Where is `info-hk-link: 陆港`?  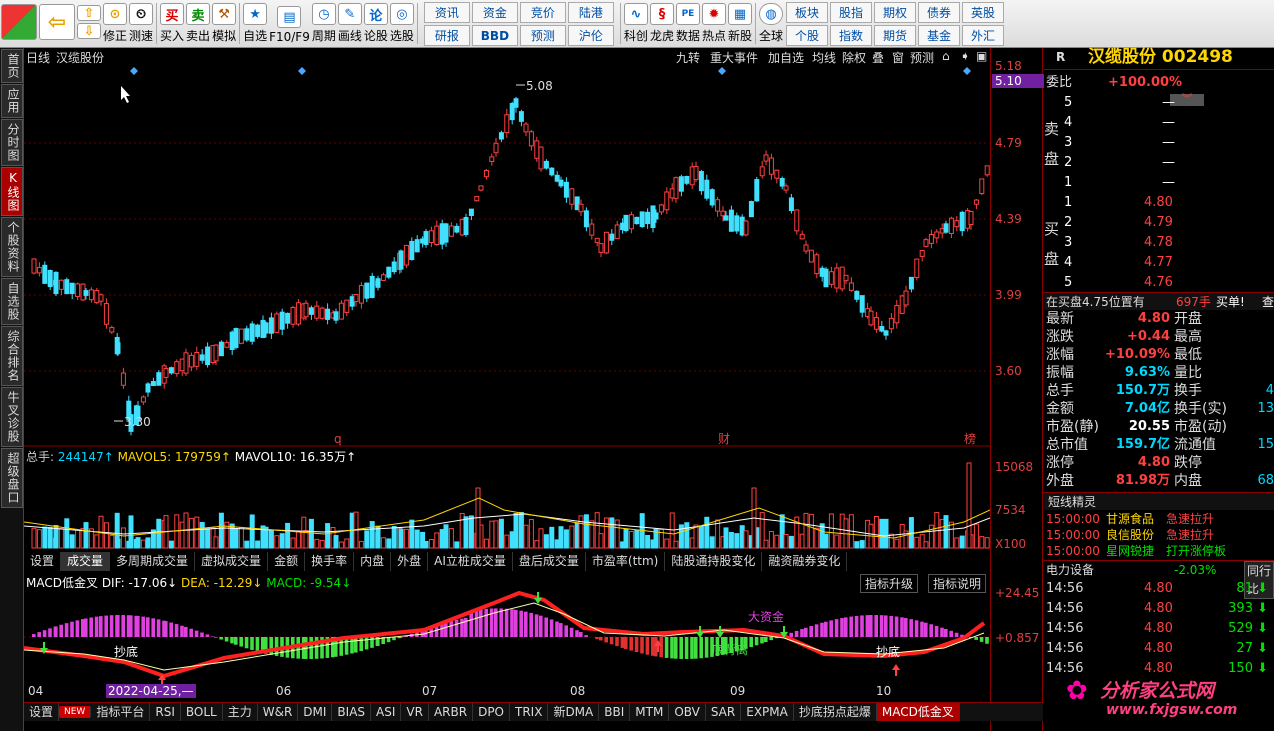 info-hk-link: 陆港 is located at coordinates (590, 12).